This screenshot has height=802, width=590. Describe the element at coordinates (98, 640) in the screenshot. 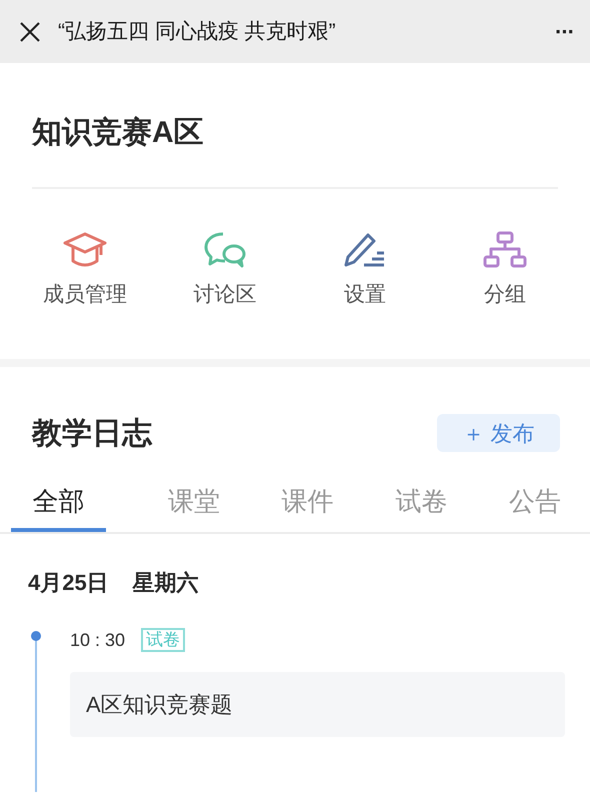

I see `entry-time: 10 : 30` at that location.